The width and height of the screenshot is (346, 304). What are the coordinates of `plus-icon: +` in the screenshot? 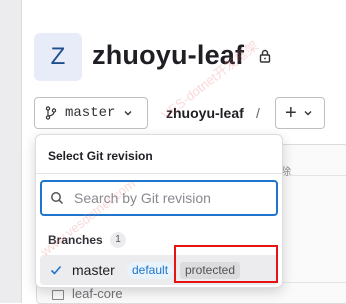 It's located at (291, 113).